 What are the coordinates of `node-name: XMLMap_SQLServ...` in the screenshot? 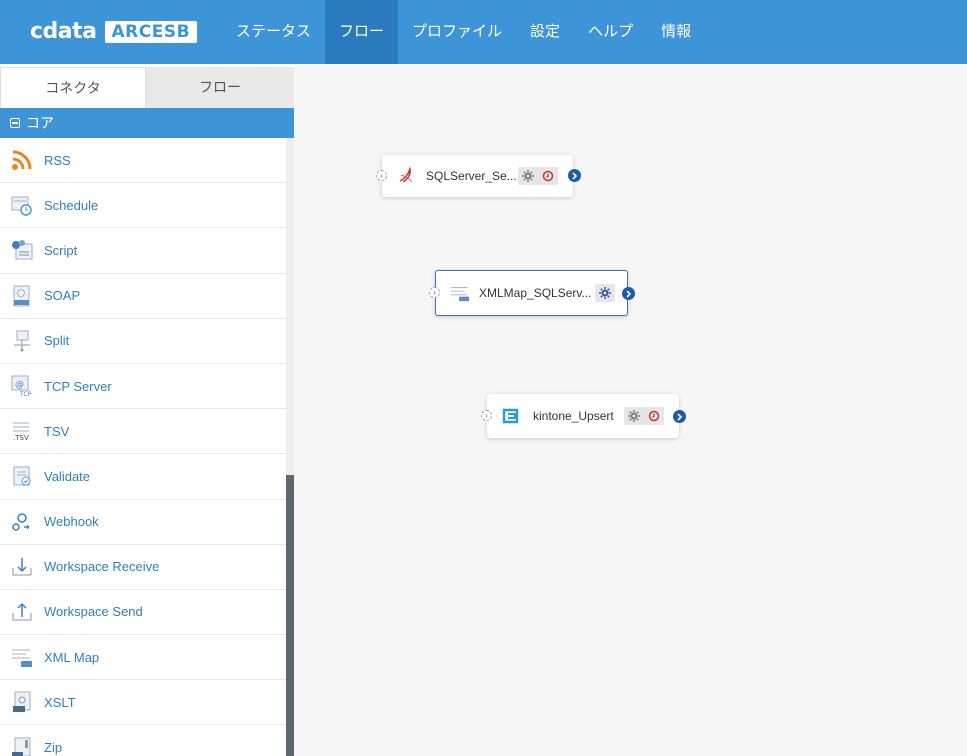 It's located at (535, 293).